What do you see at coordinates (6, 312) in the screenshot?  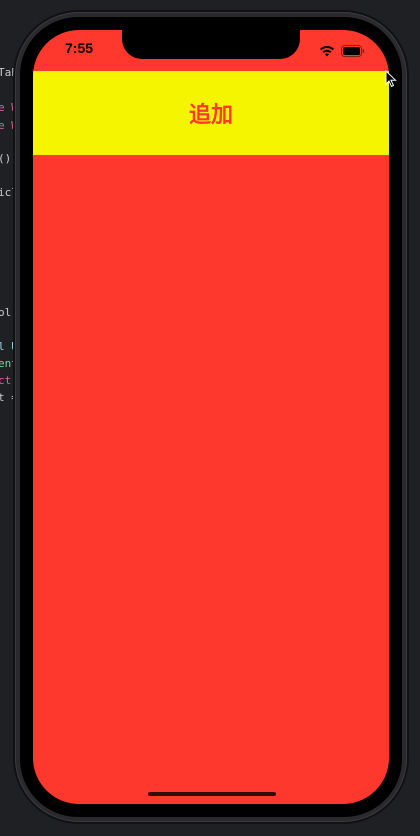 I see `code-fragment: ol` at bounding box center [6, 312].